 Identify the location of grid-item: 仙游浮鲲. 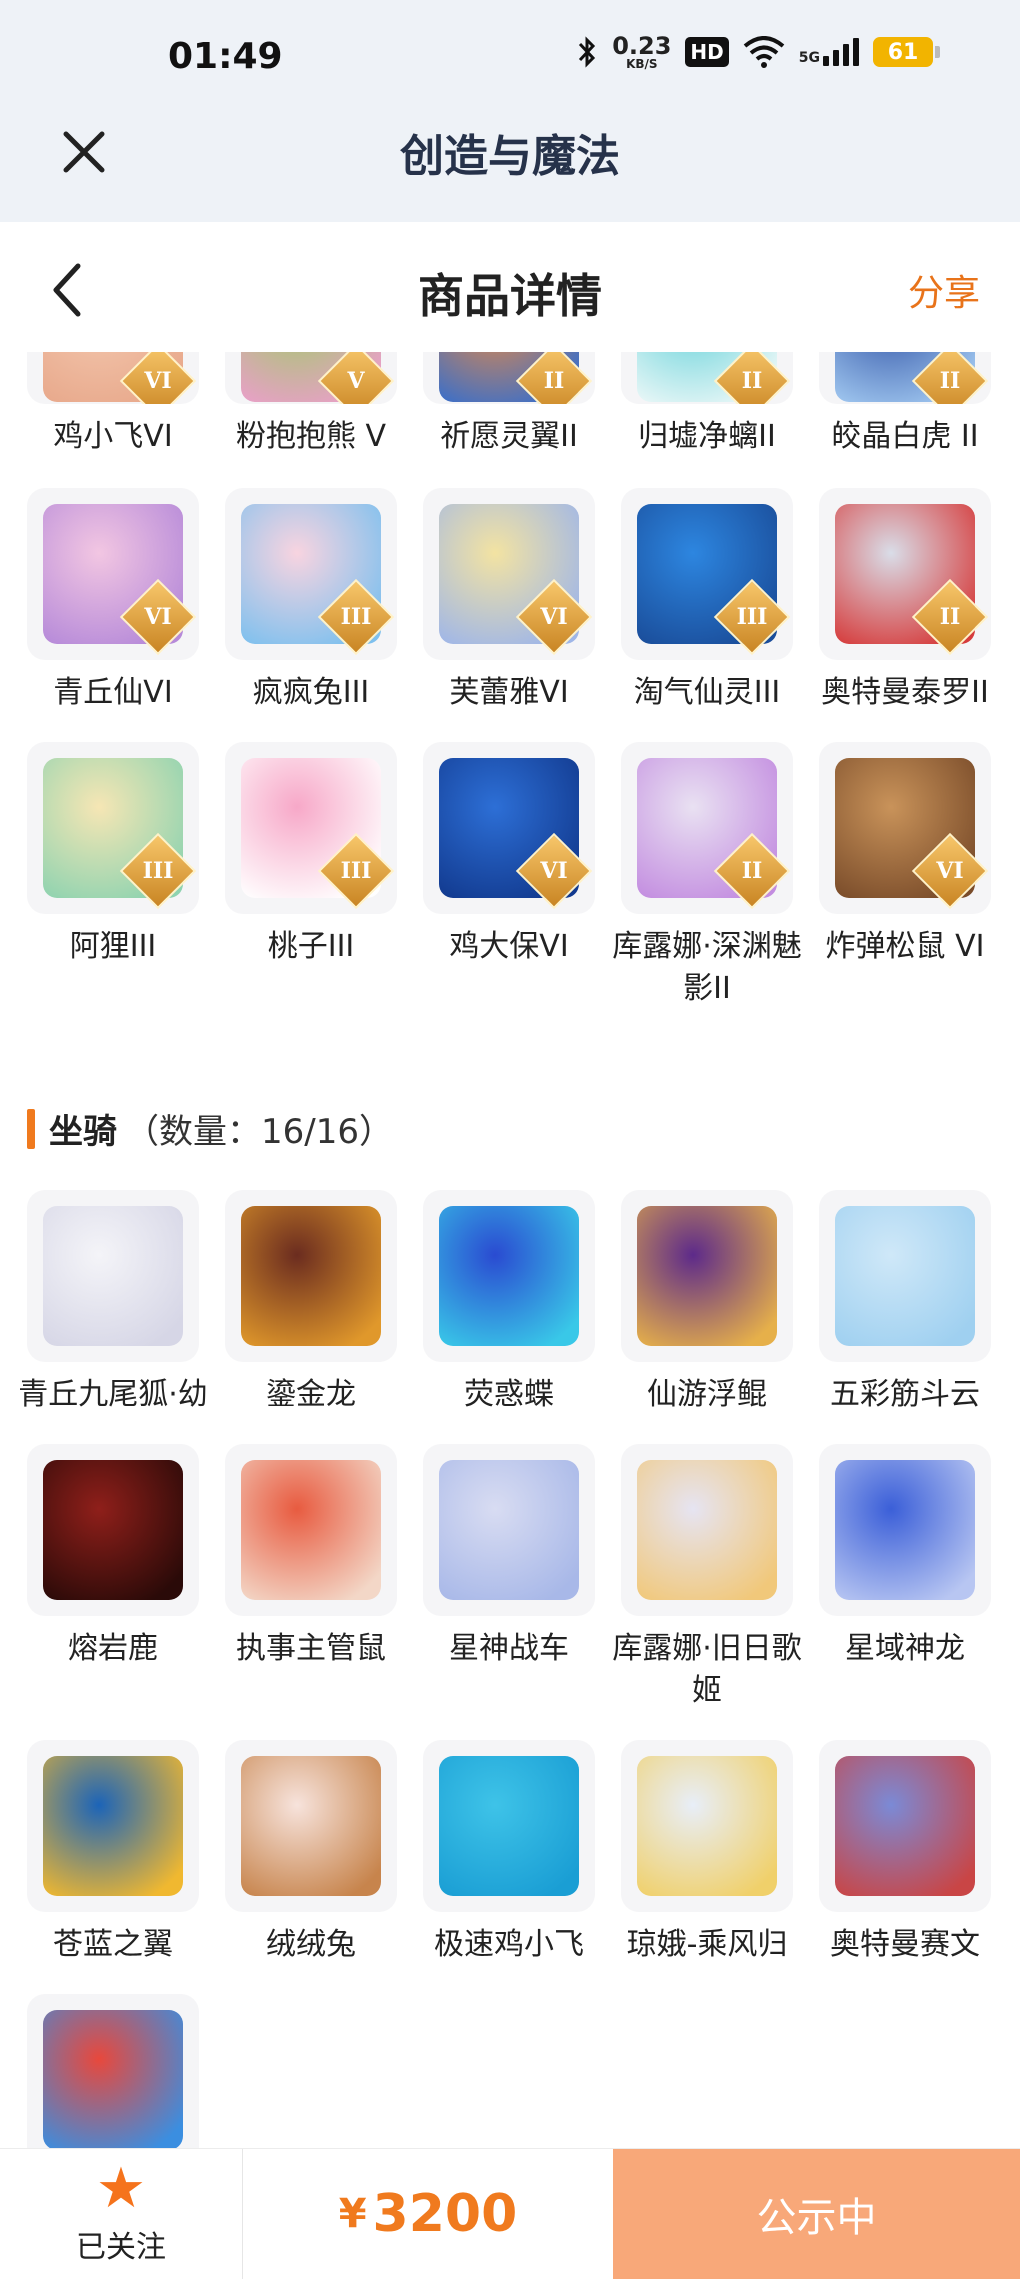
(707, 1303).